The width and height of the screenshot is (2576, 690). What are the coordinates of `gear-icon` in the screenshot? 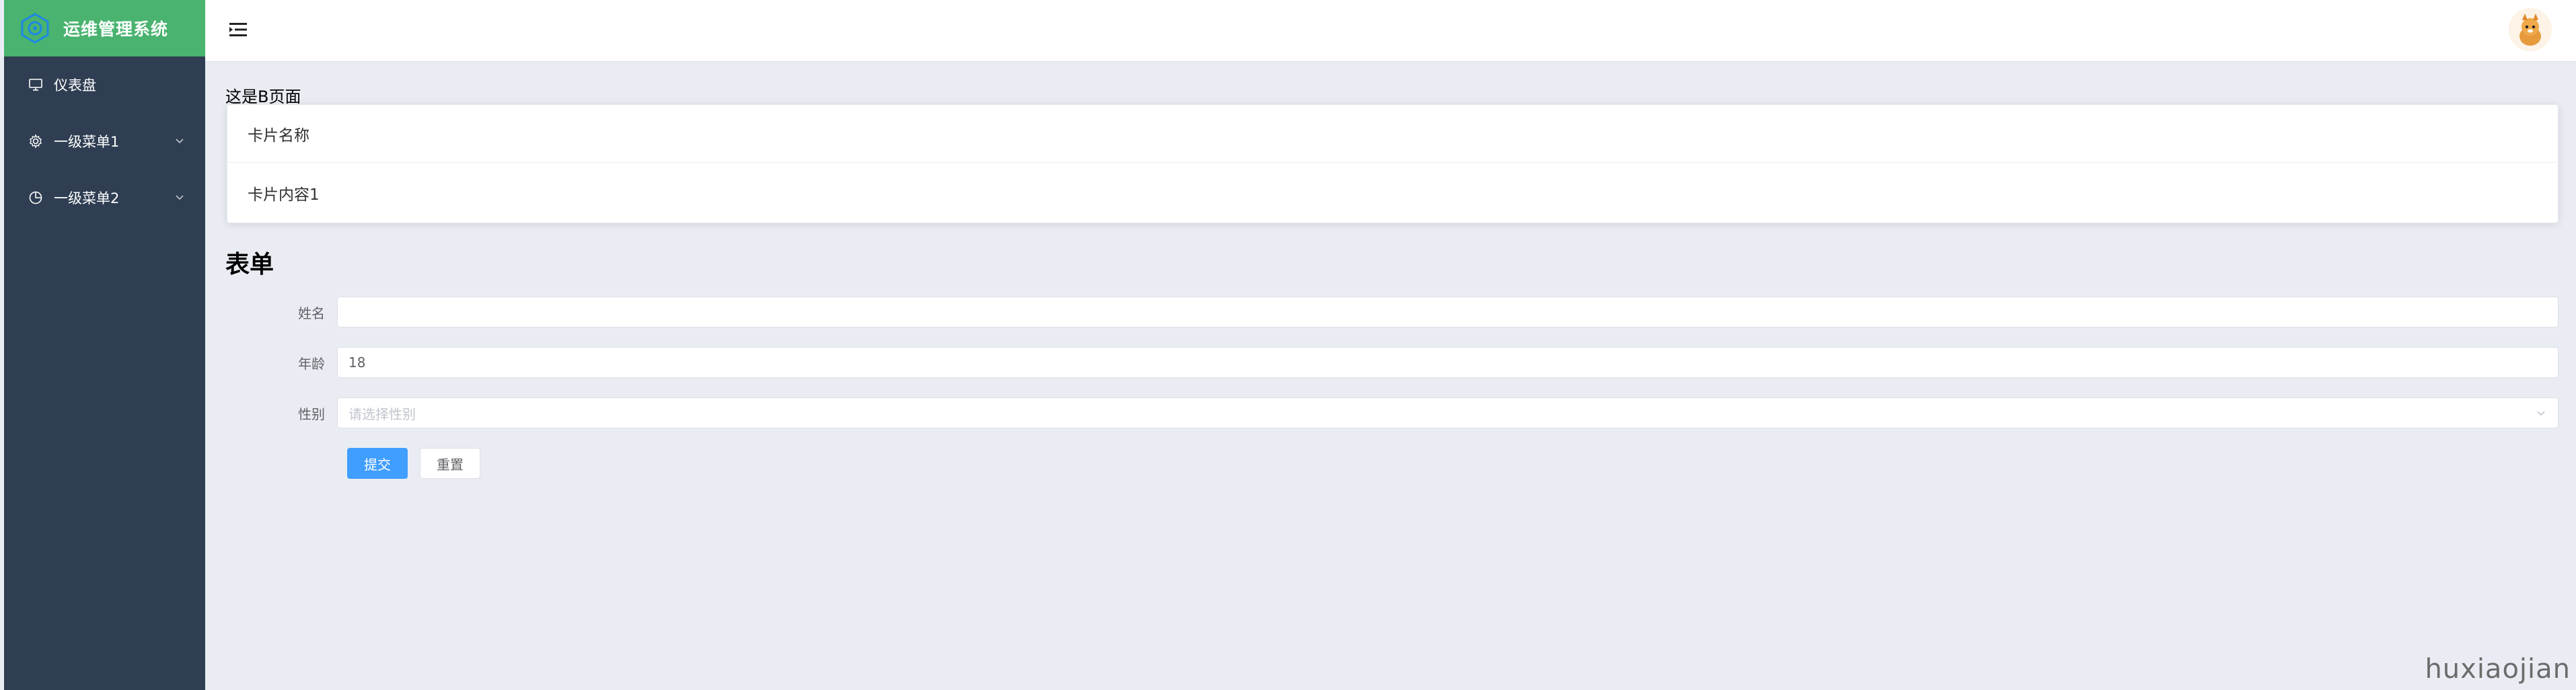 It's located at (35, 141).